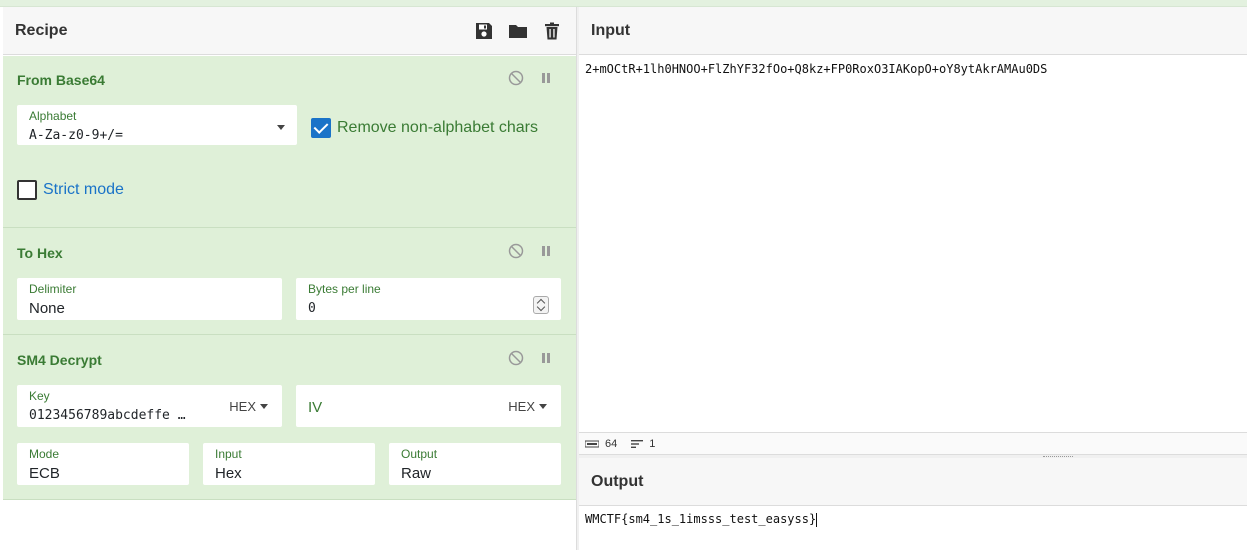  I want to click on output-textarea: WMCTF{sm4_1s_1imsss_test_easyss}, so click(701, 519).